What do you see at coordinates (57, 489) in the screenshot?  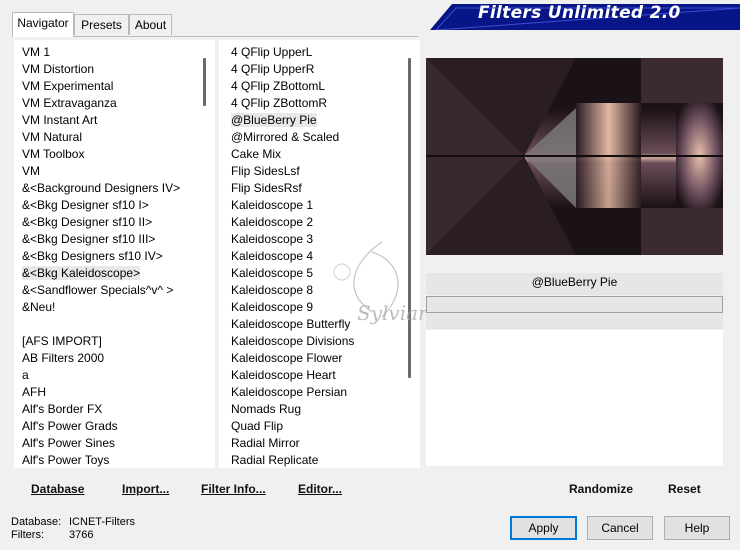 I see `database-button: Database` at bounding box center [57, 489].